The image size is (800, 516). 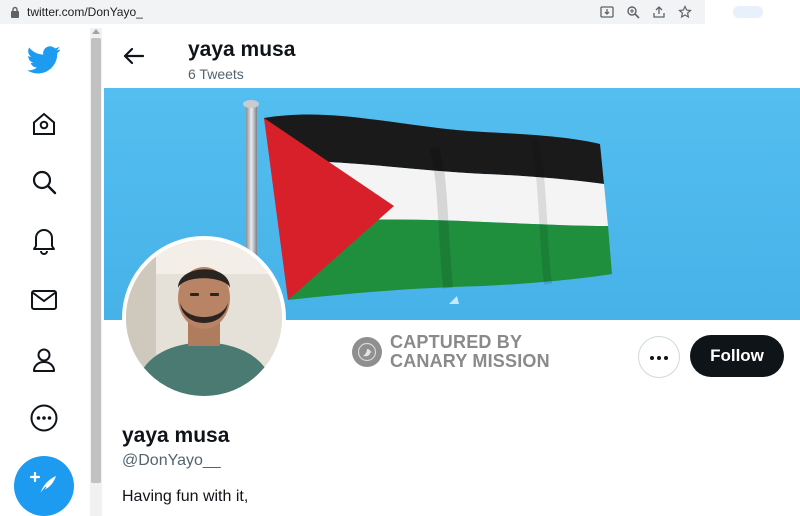 I want to click on extension-placeholder, so click(x=748, y=12).